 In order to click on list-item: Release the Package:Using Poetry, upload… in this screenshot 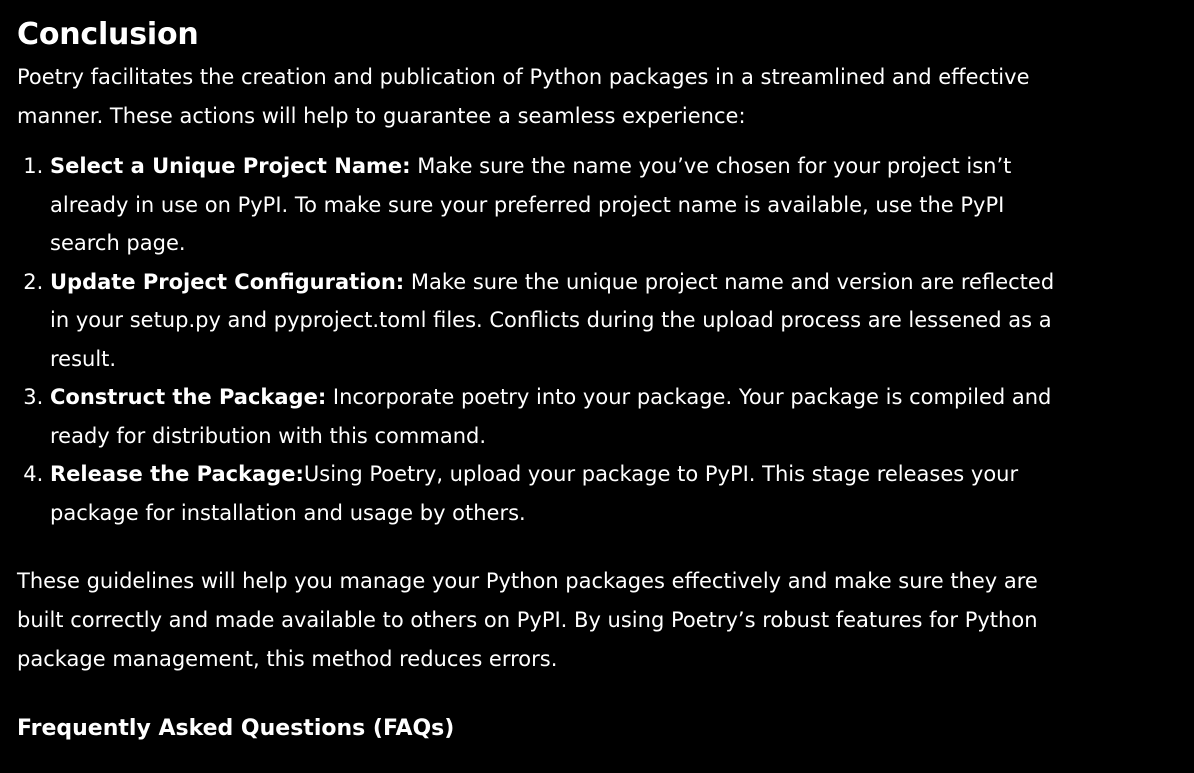, I will do `click(555, 493)`.